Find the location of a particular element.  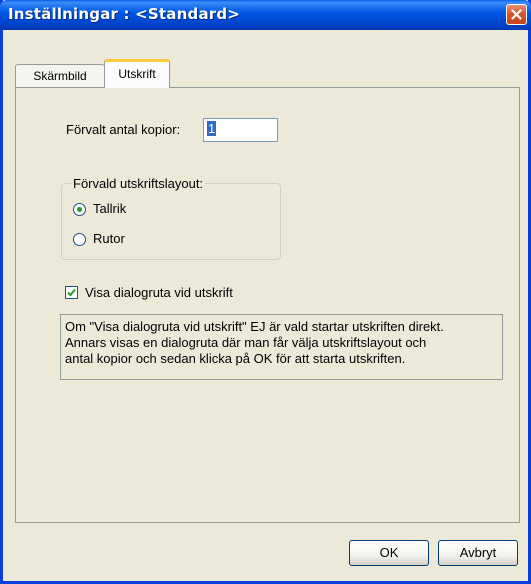

close-icon is located at coordinates (516, 14).